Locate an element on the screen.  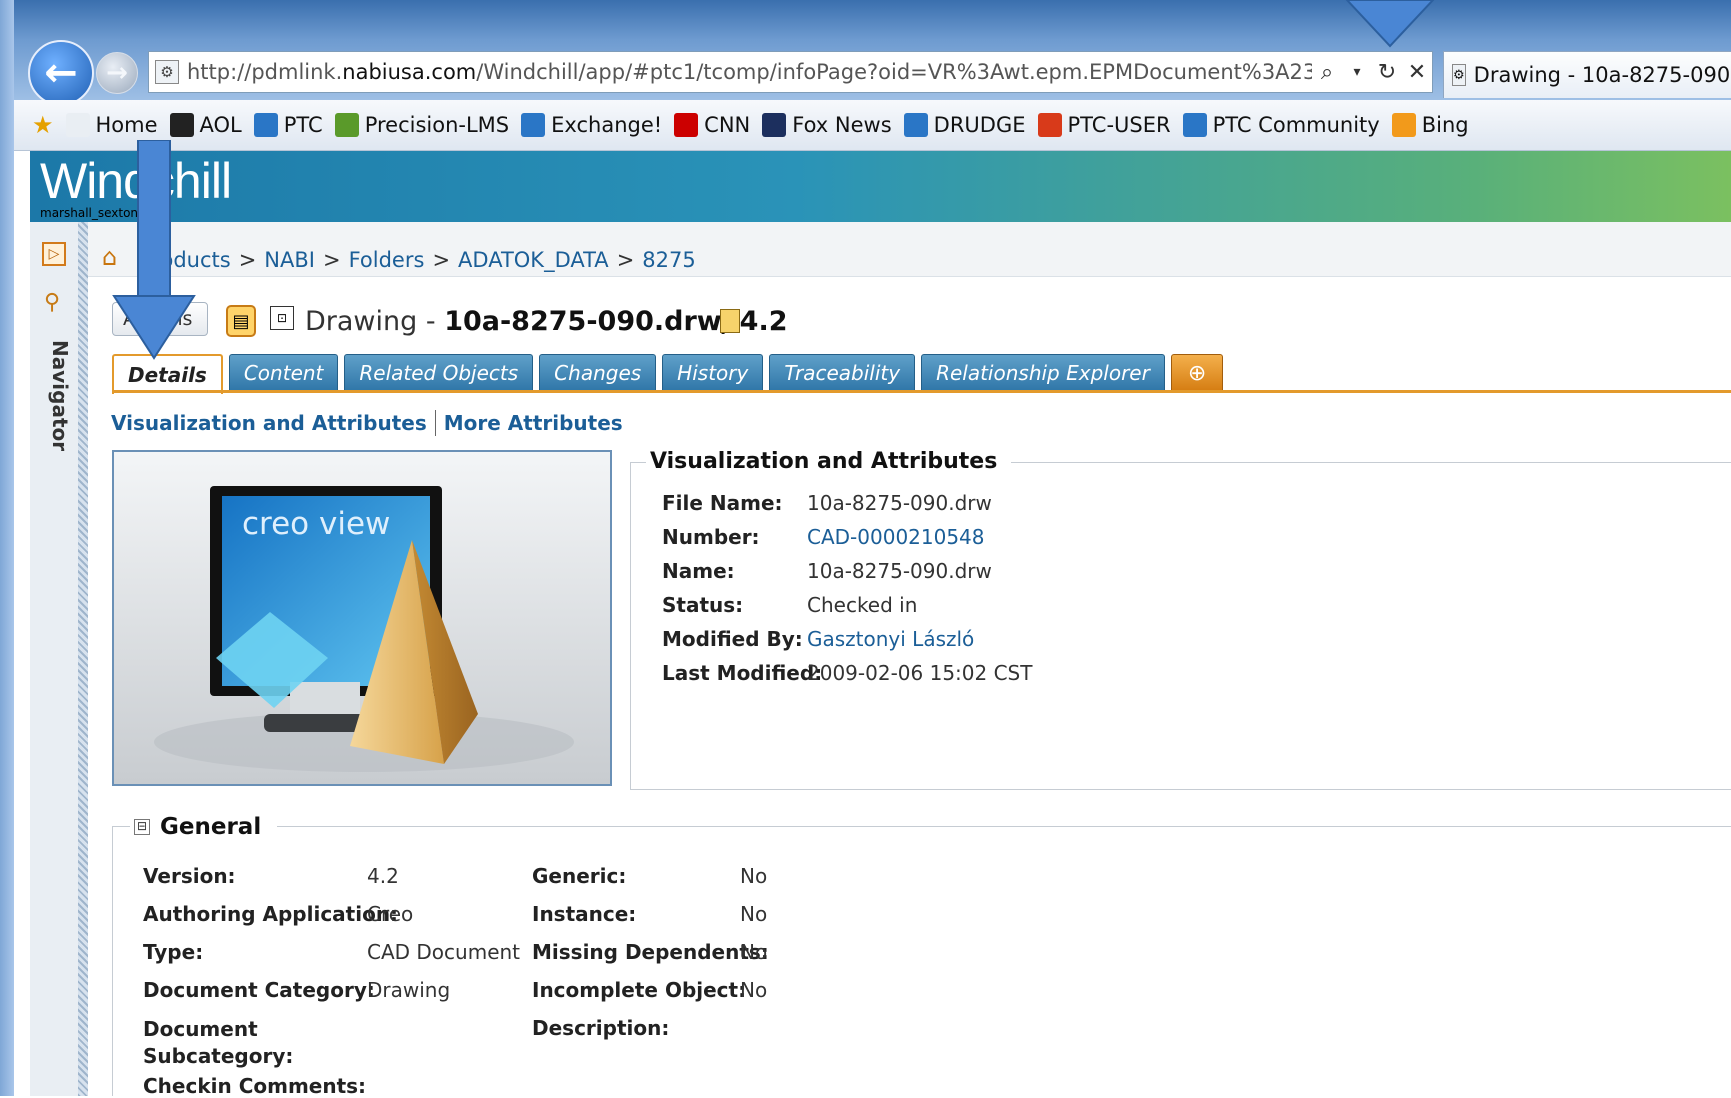
favorite-label: PTC is located at coordinates (303, 125).